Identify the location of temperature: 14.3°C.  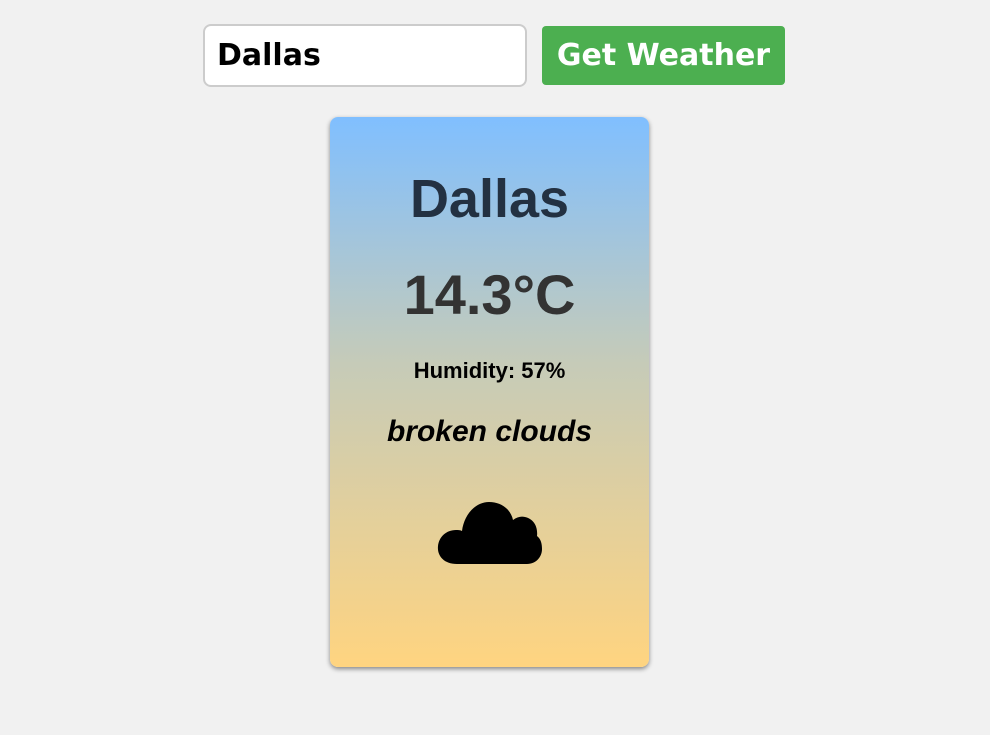
(489, 294).